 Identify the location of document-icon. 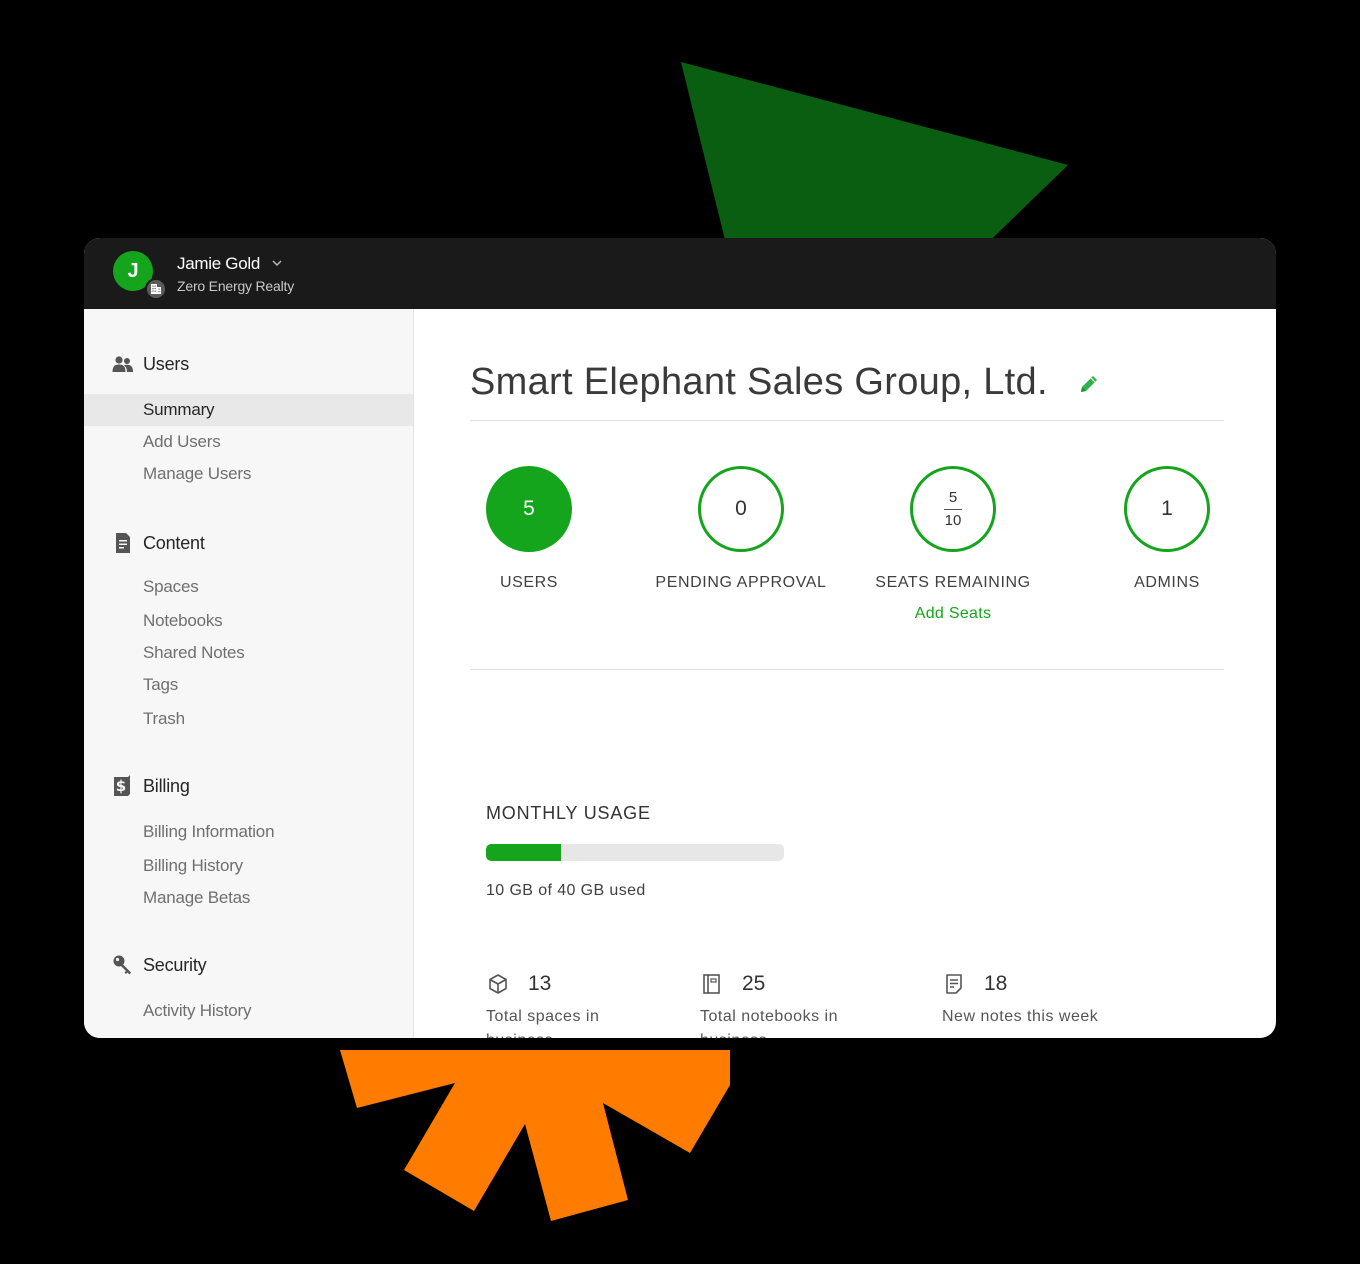
(123, 543).